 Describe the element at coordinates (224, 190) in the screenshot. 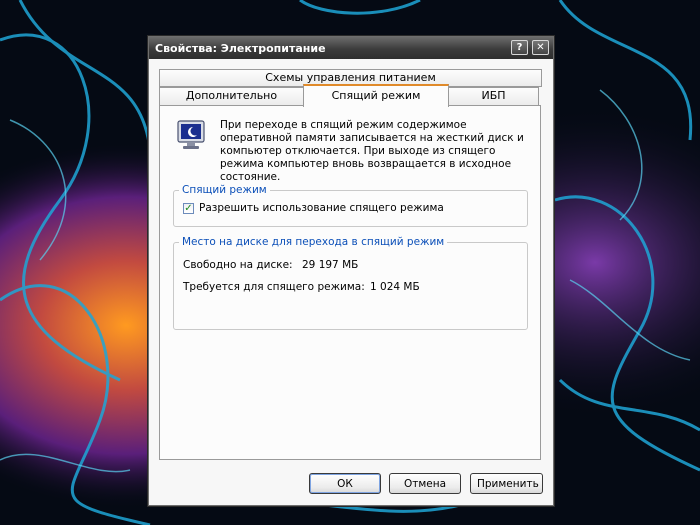

I see `hibernate-group-title: Спящий режим` at that location.